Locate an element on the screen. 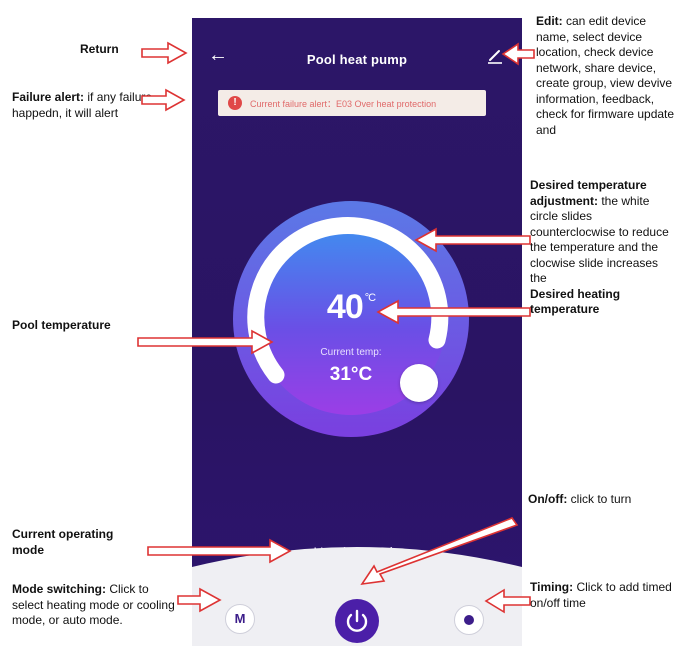 The image size is (680, 646). annotation-pool-temp-title: Pool temperature is located at coordinates (61, 325).